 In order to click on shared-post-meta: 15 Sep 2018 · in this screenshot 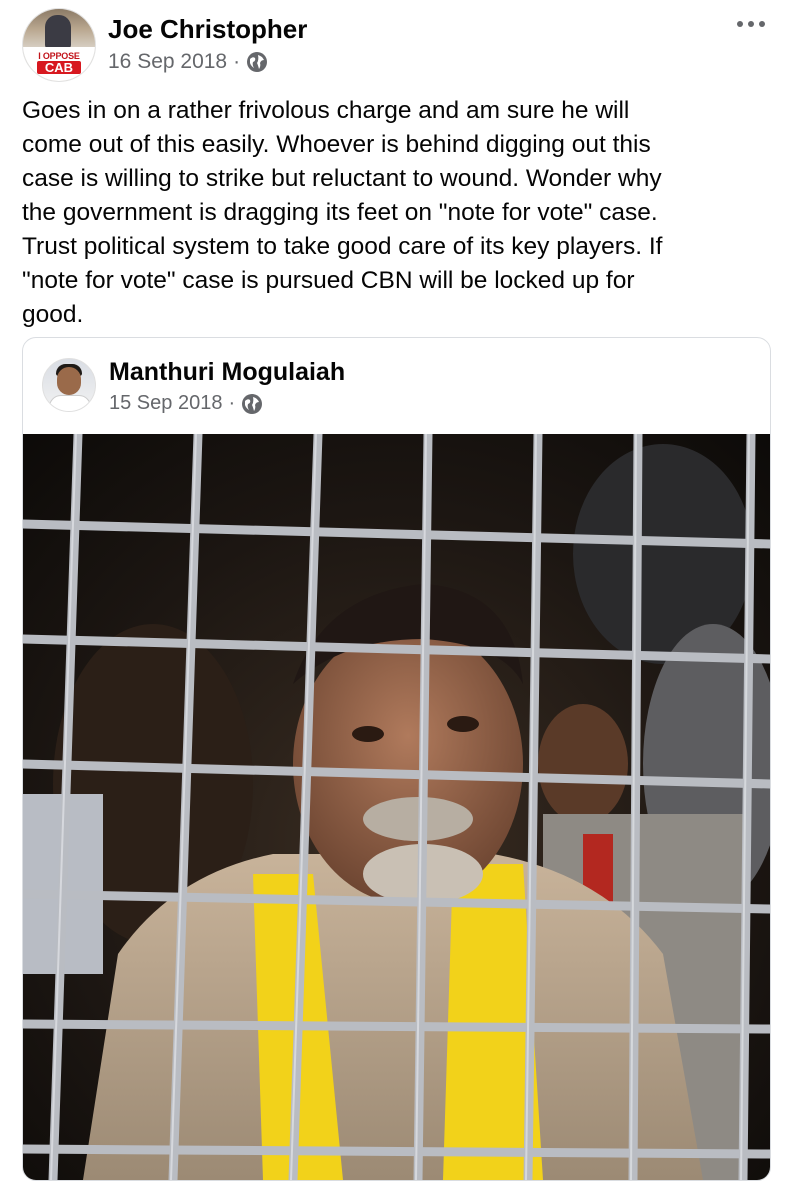, I will do `click(186, 403)`.